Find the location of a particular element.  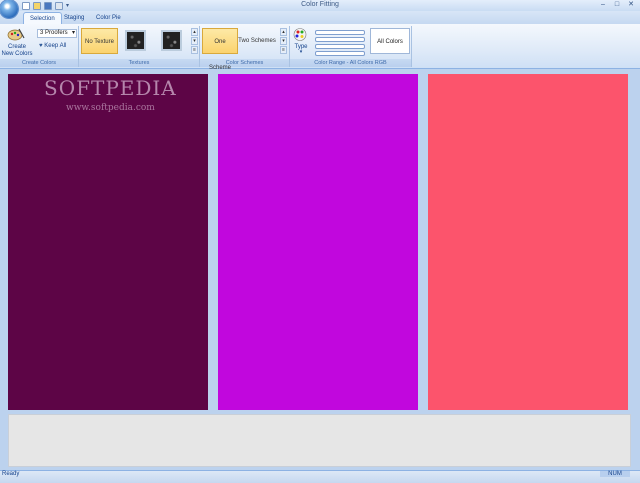

proofers-select: 3 Proofers ▾ is located at coordinates (57, 33).